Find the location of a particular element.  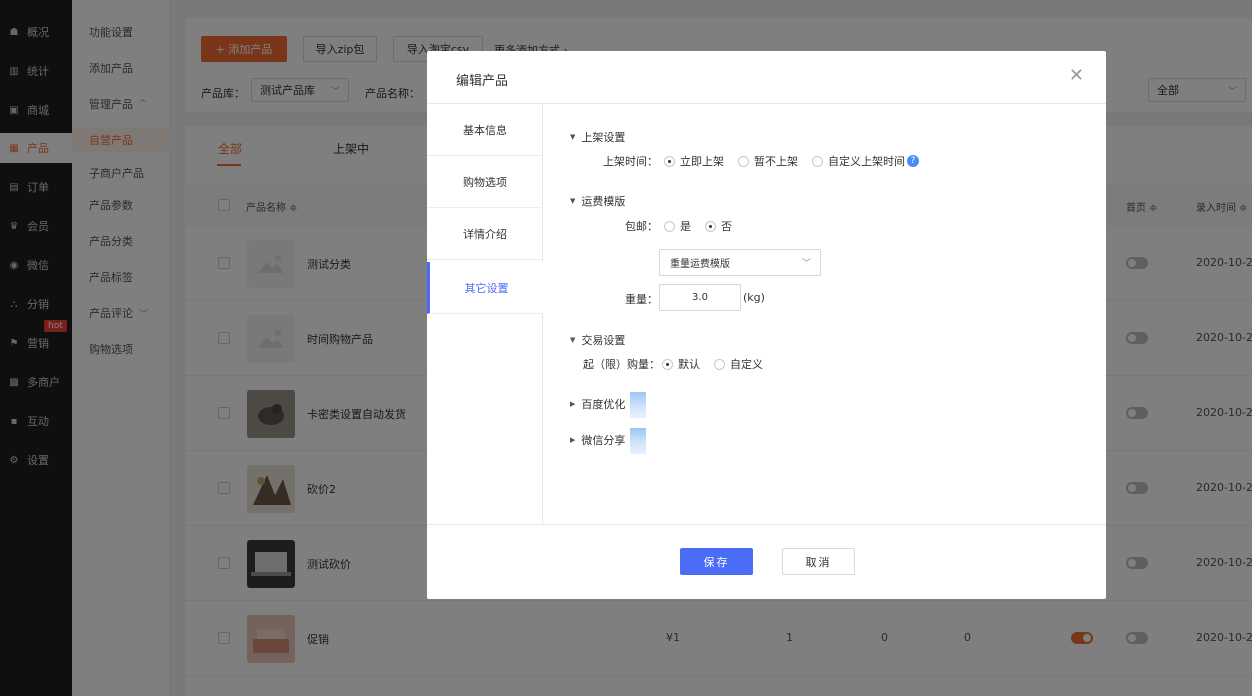

purchase-limit-row: 起（限）购量： 默认 自定义 is located at coordinates (680, 364).